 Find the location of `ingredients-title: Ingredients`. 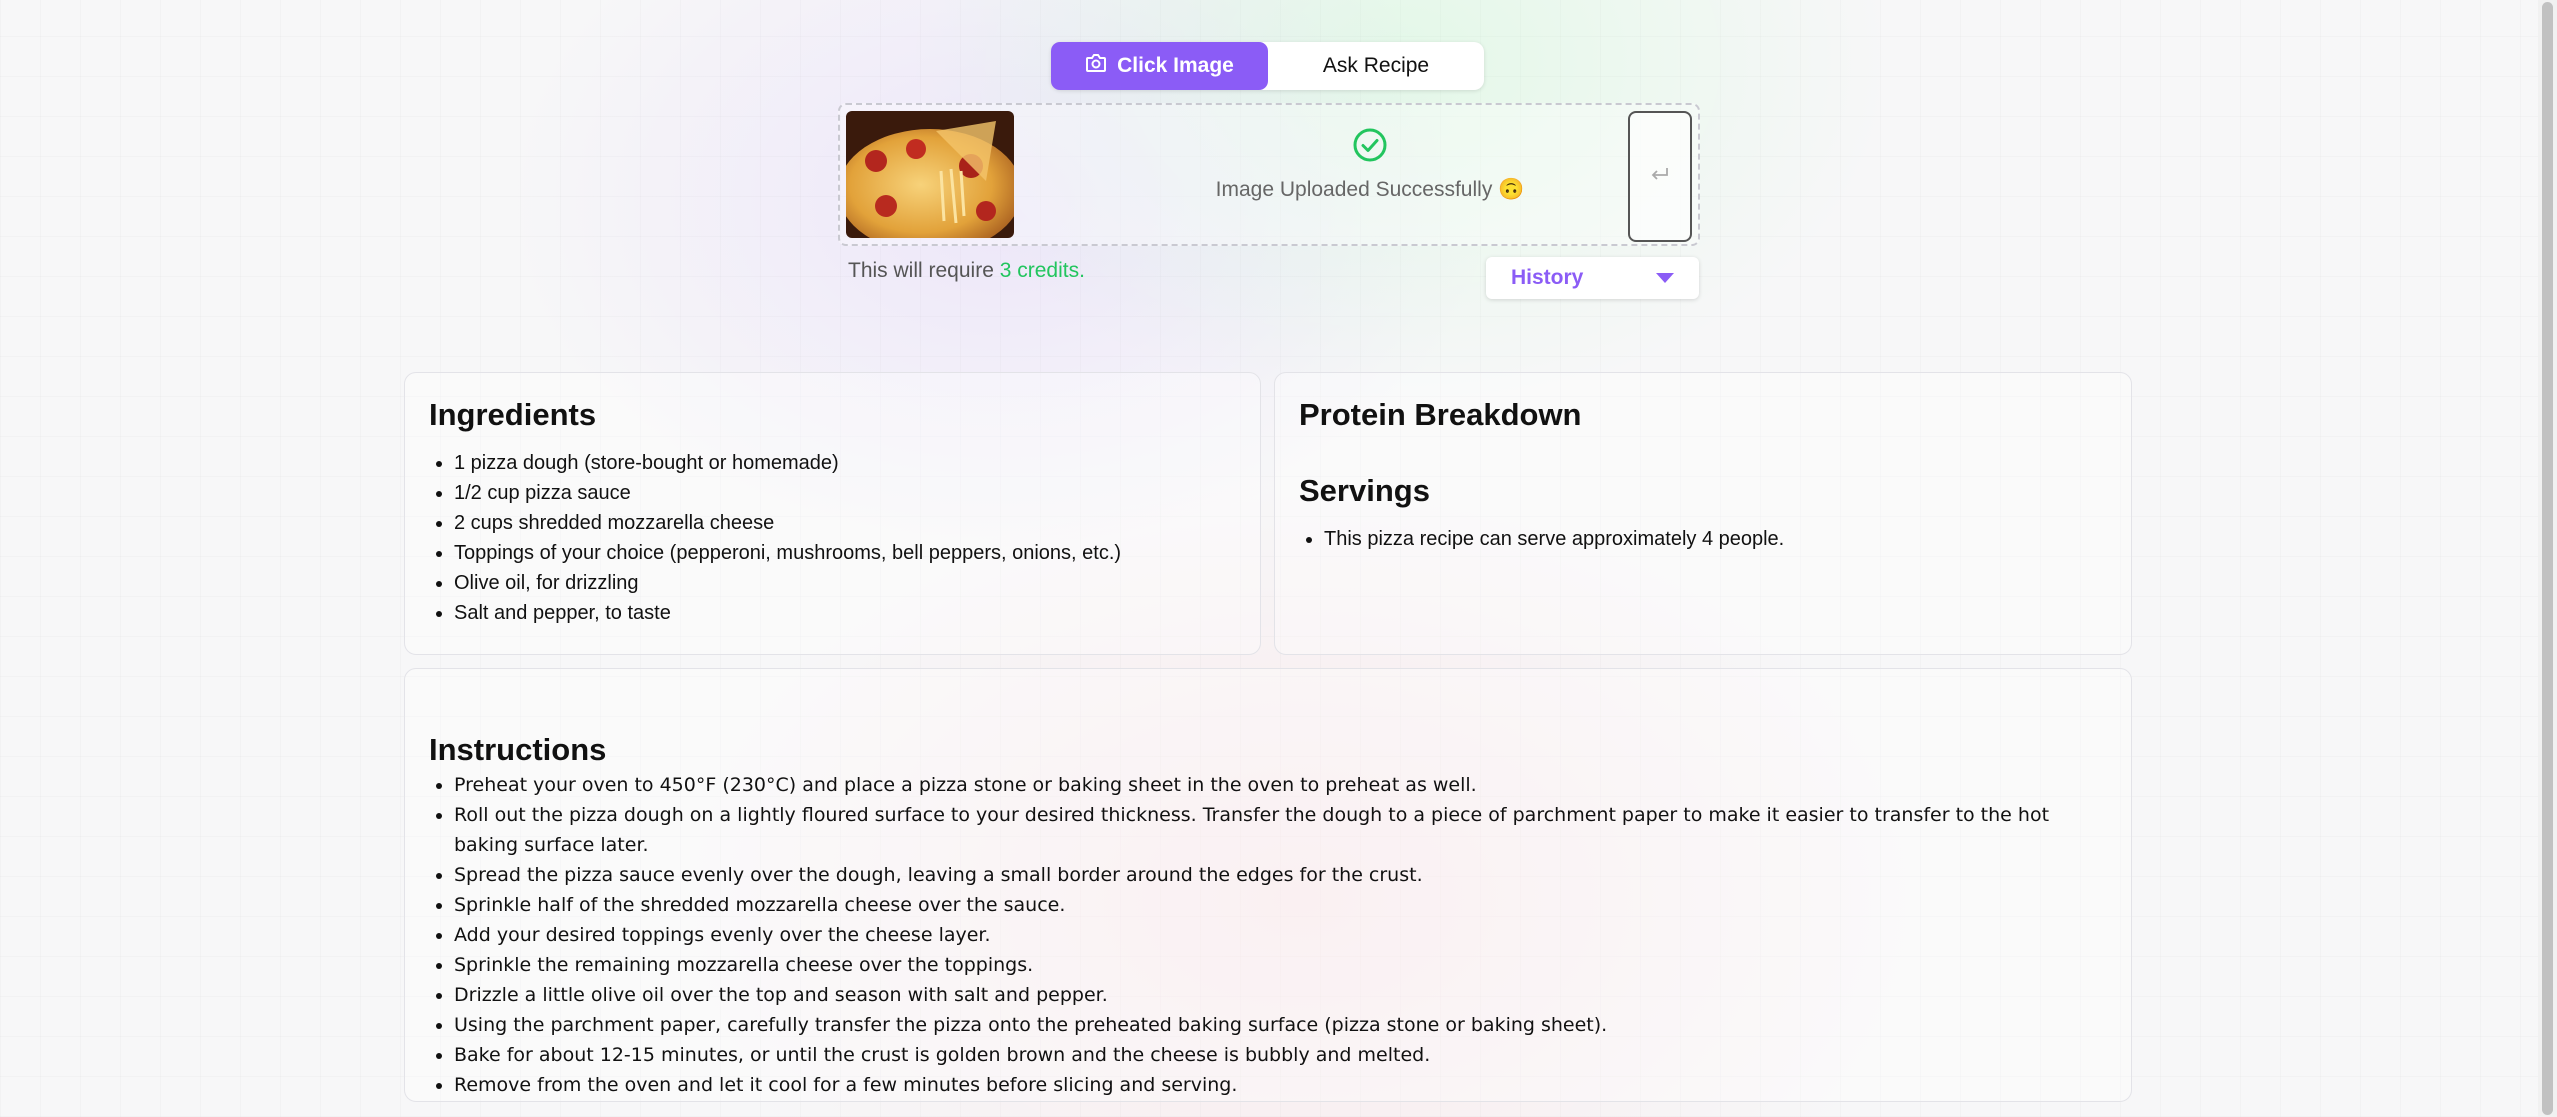

ingredients-title: Ingredients is located at coordinates (513, 414).